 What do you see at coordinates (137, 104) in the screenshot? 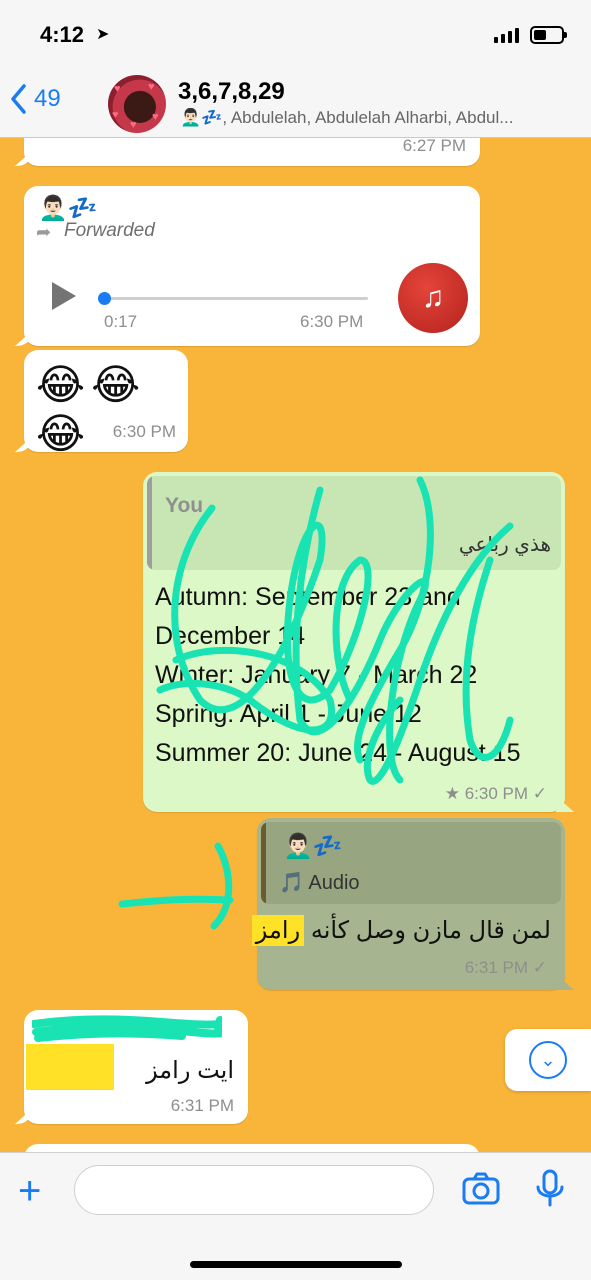
I see `group-avatar: ♥ ♥ ♥ ♥ ♥` at bounding box center [137, 104].